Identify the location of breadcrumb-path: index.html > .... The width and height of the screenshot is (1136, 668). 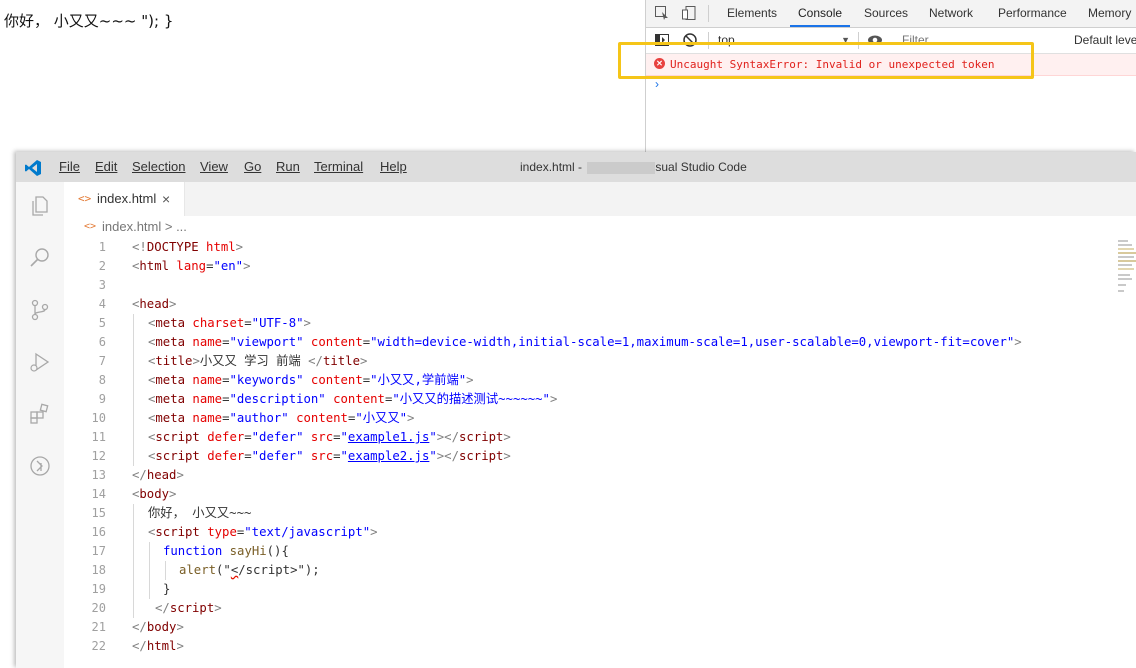
(144, 227).